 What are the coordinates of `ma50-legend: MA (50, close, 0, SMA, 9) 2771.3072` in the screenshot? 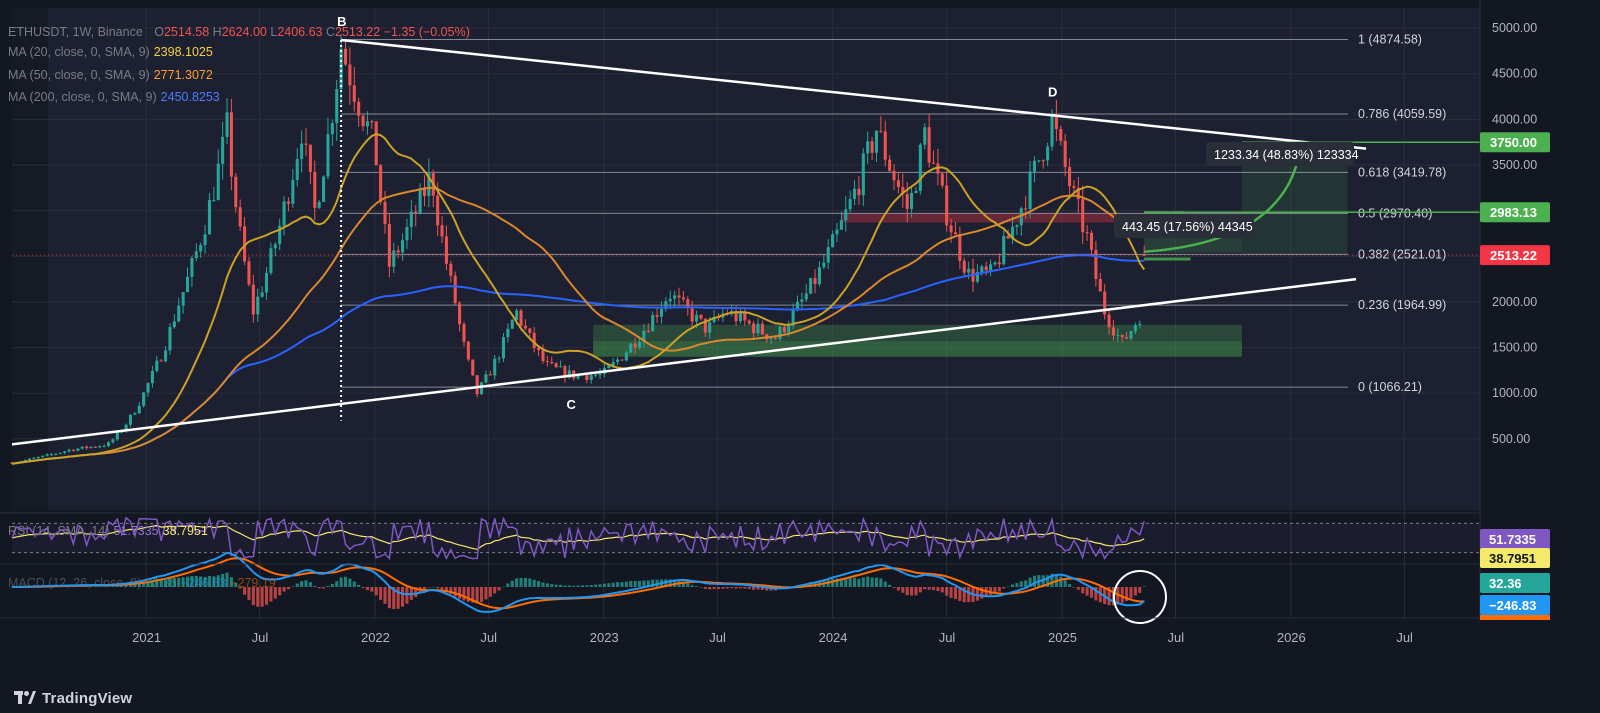 It's located at (110, 75).